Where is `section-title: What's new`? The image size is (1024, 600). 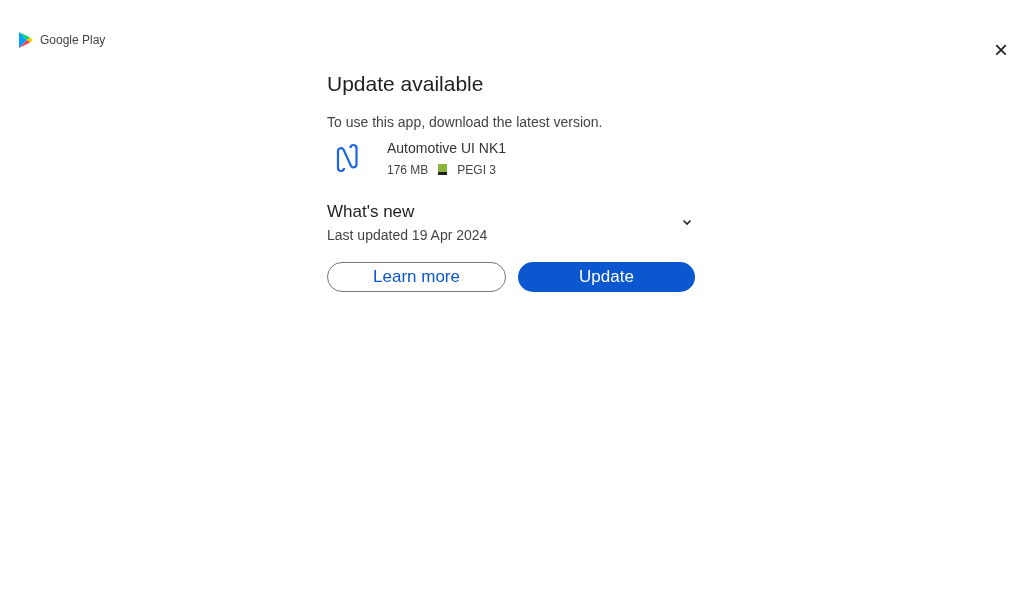
section-title: What's new is located at coordinates (371, 212).